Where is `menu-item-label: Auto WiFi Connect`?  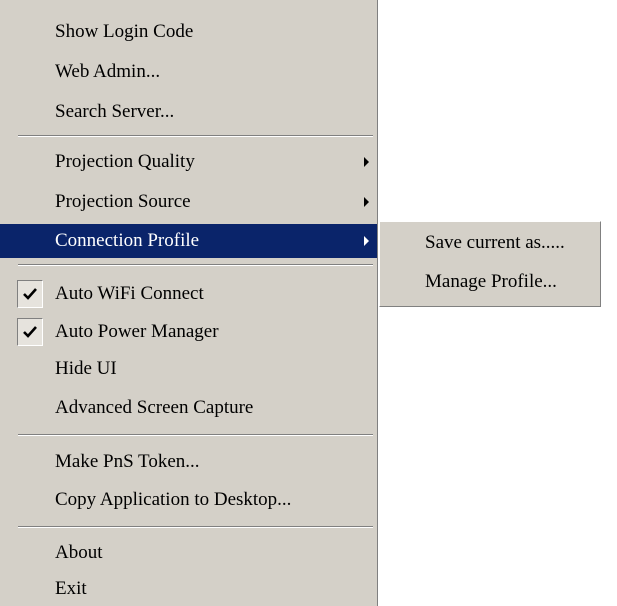 menu-item-label: Auto WiFi Connect is located at coordinates (129, 293).